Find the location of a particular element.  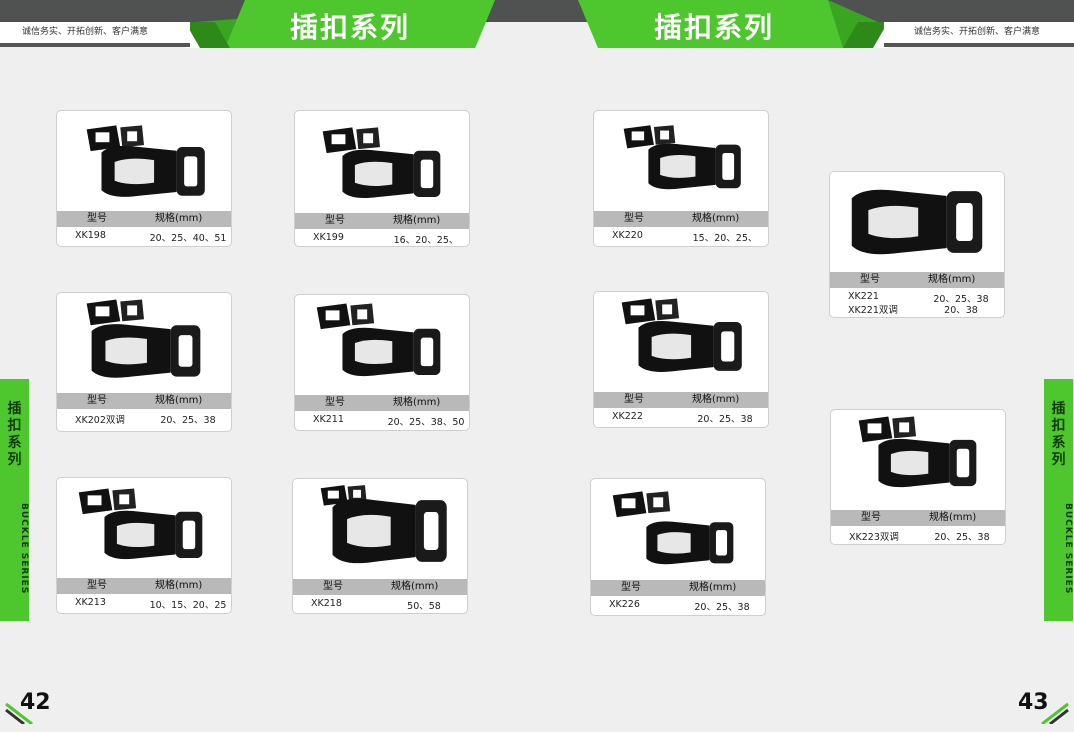

product-card: 型号 规格(mm) XK211 20、25、38、50 is located at coordinates (382, 362).